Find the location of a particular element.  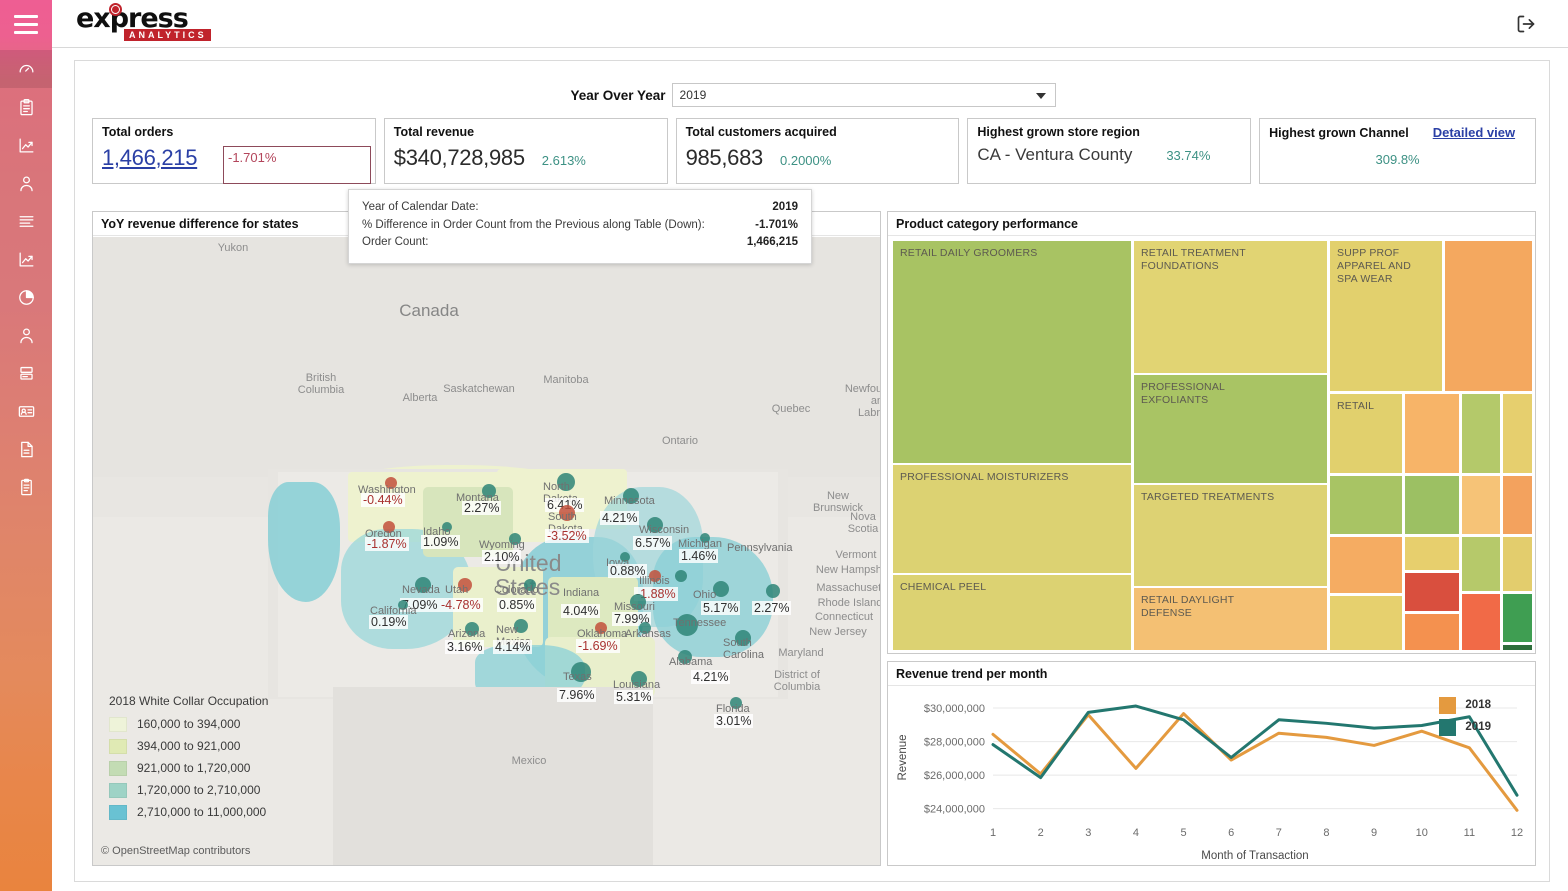

map-legend-item: 1,720,000 to 2,710,000 is located at coordinates (188, 790).